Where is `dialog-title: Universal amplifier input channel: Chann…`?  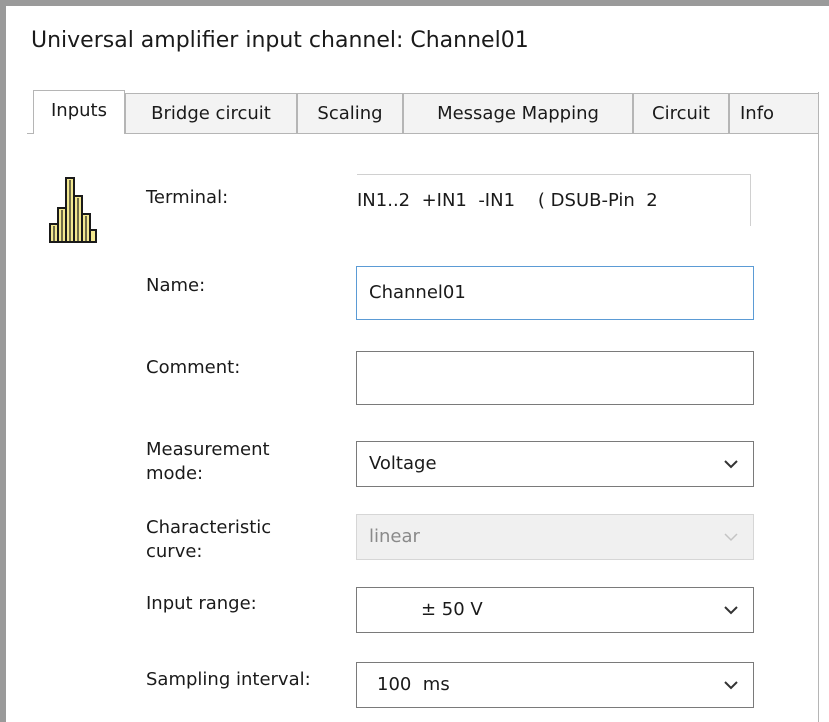
dialog-title: Universal amplifier input channel: Chann… is located at coordinates (280, 40).